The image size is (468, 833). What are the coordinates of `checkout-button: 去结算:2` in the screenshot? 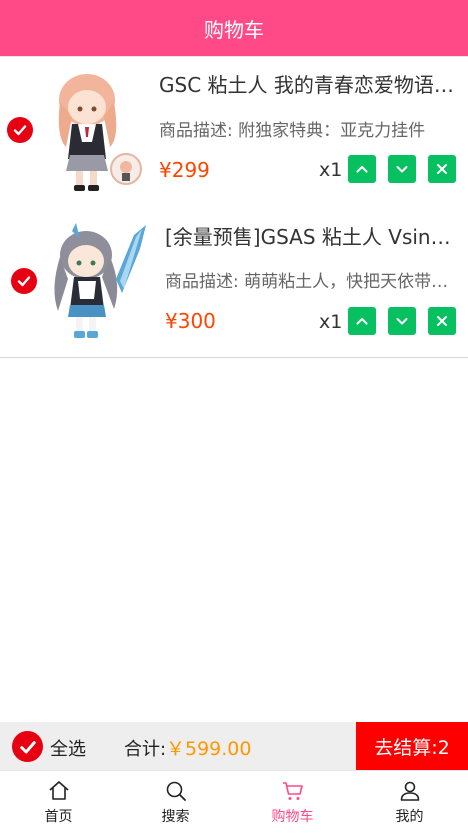 It's located at (412, 746).